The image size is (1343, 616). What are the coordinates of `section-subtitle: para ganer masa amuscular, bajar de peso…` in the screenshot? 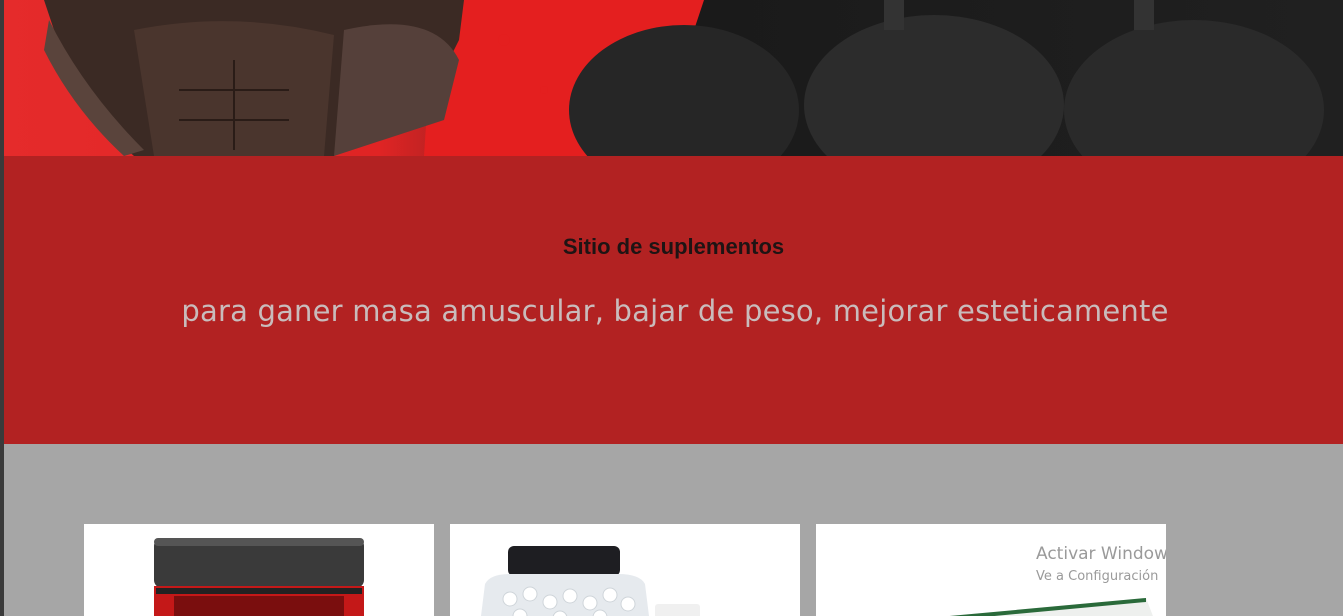 It's located at (675, 311).